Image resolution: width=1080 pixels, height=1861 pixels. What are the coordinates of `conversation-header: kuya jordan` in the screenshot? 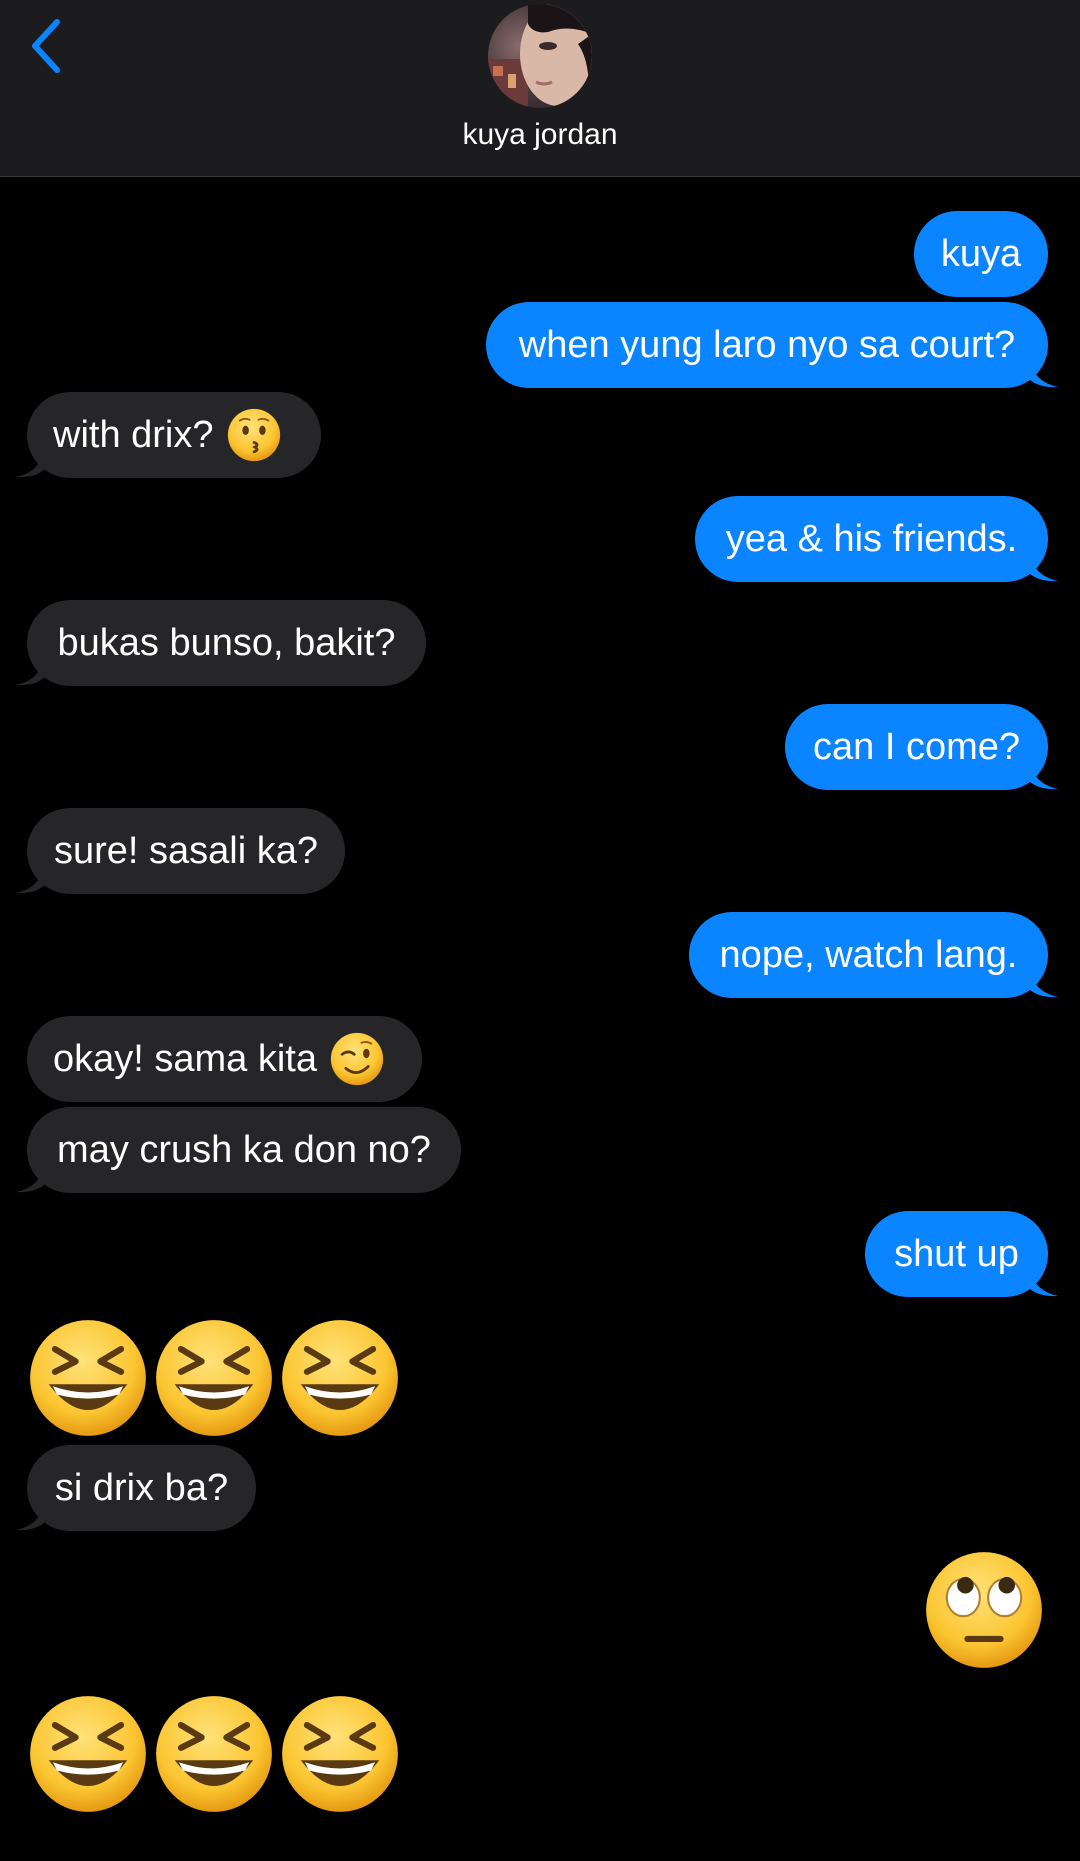 It's located at (540, 88).